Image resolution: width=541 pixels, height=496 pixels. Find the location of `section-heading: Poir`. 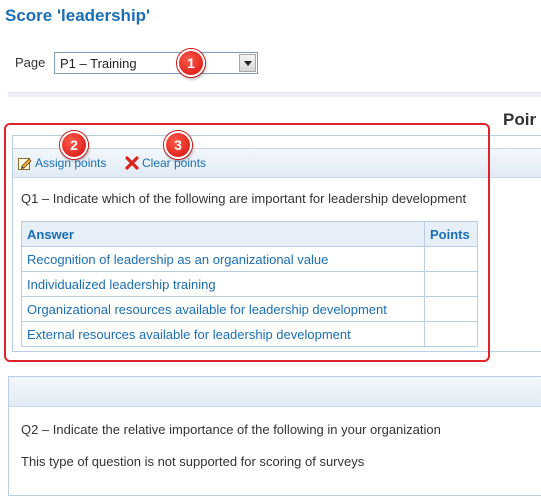

section-heading: Poir is located at coordinates (520, 119).